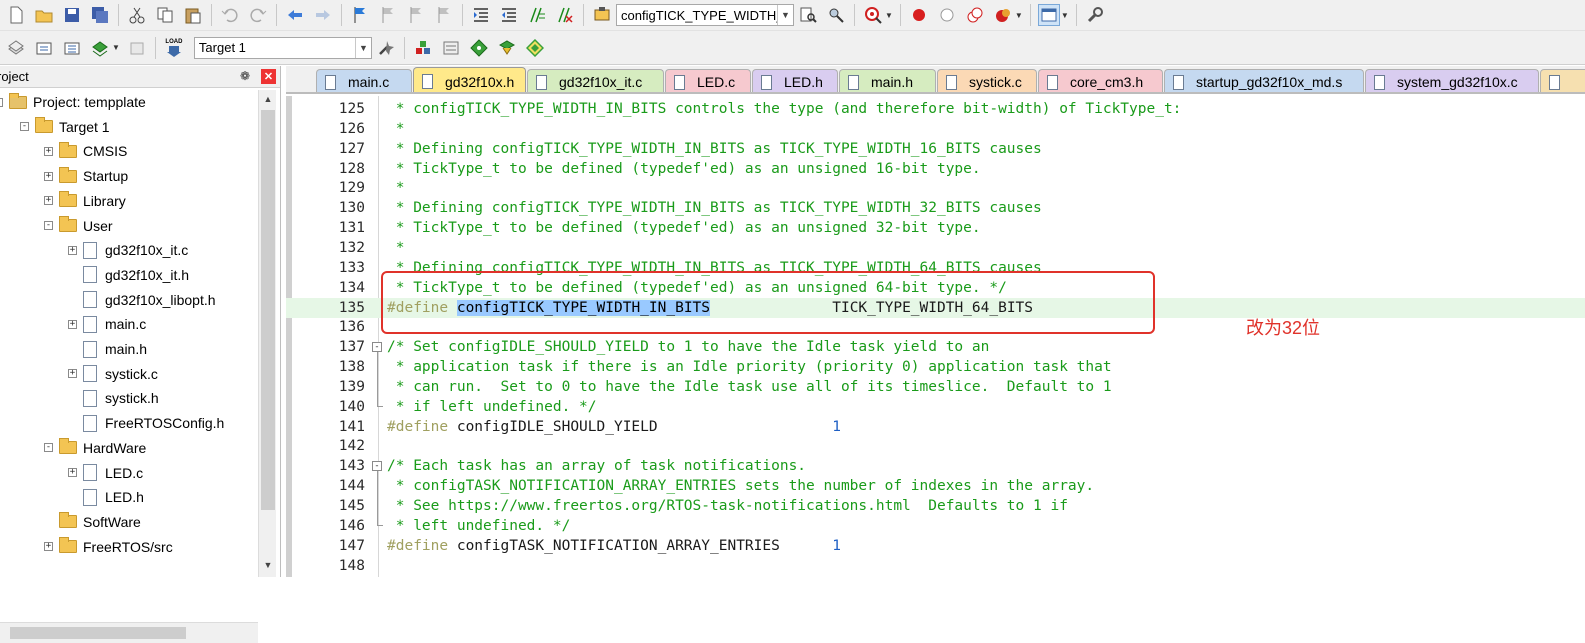  I want to click on tree-item: + systick.c, so click(113, 374).